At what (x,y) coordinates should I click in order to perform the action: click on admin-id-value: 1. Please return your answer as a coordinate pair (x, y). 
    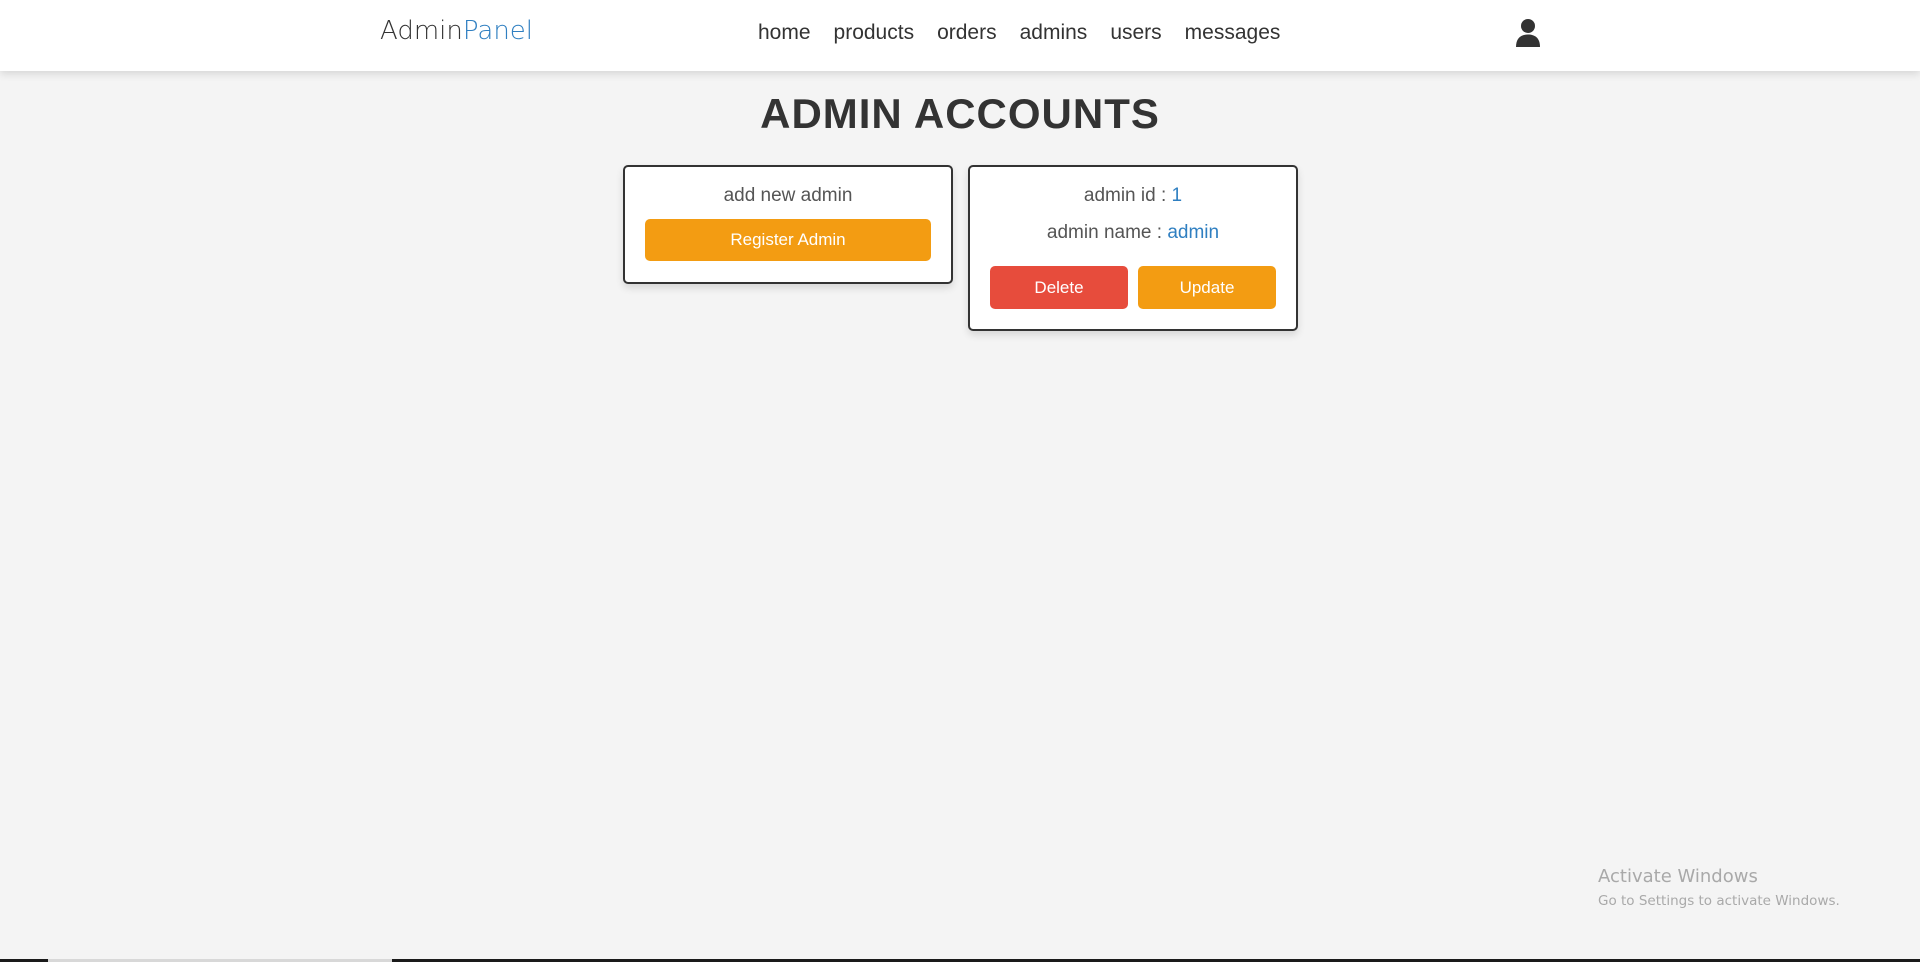
    Looking at the image, I should click on (1177, 195).